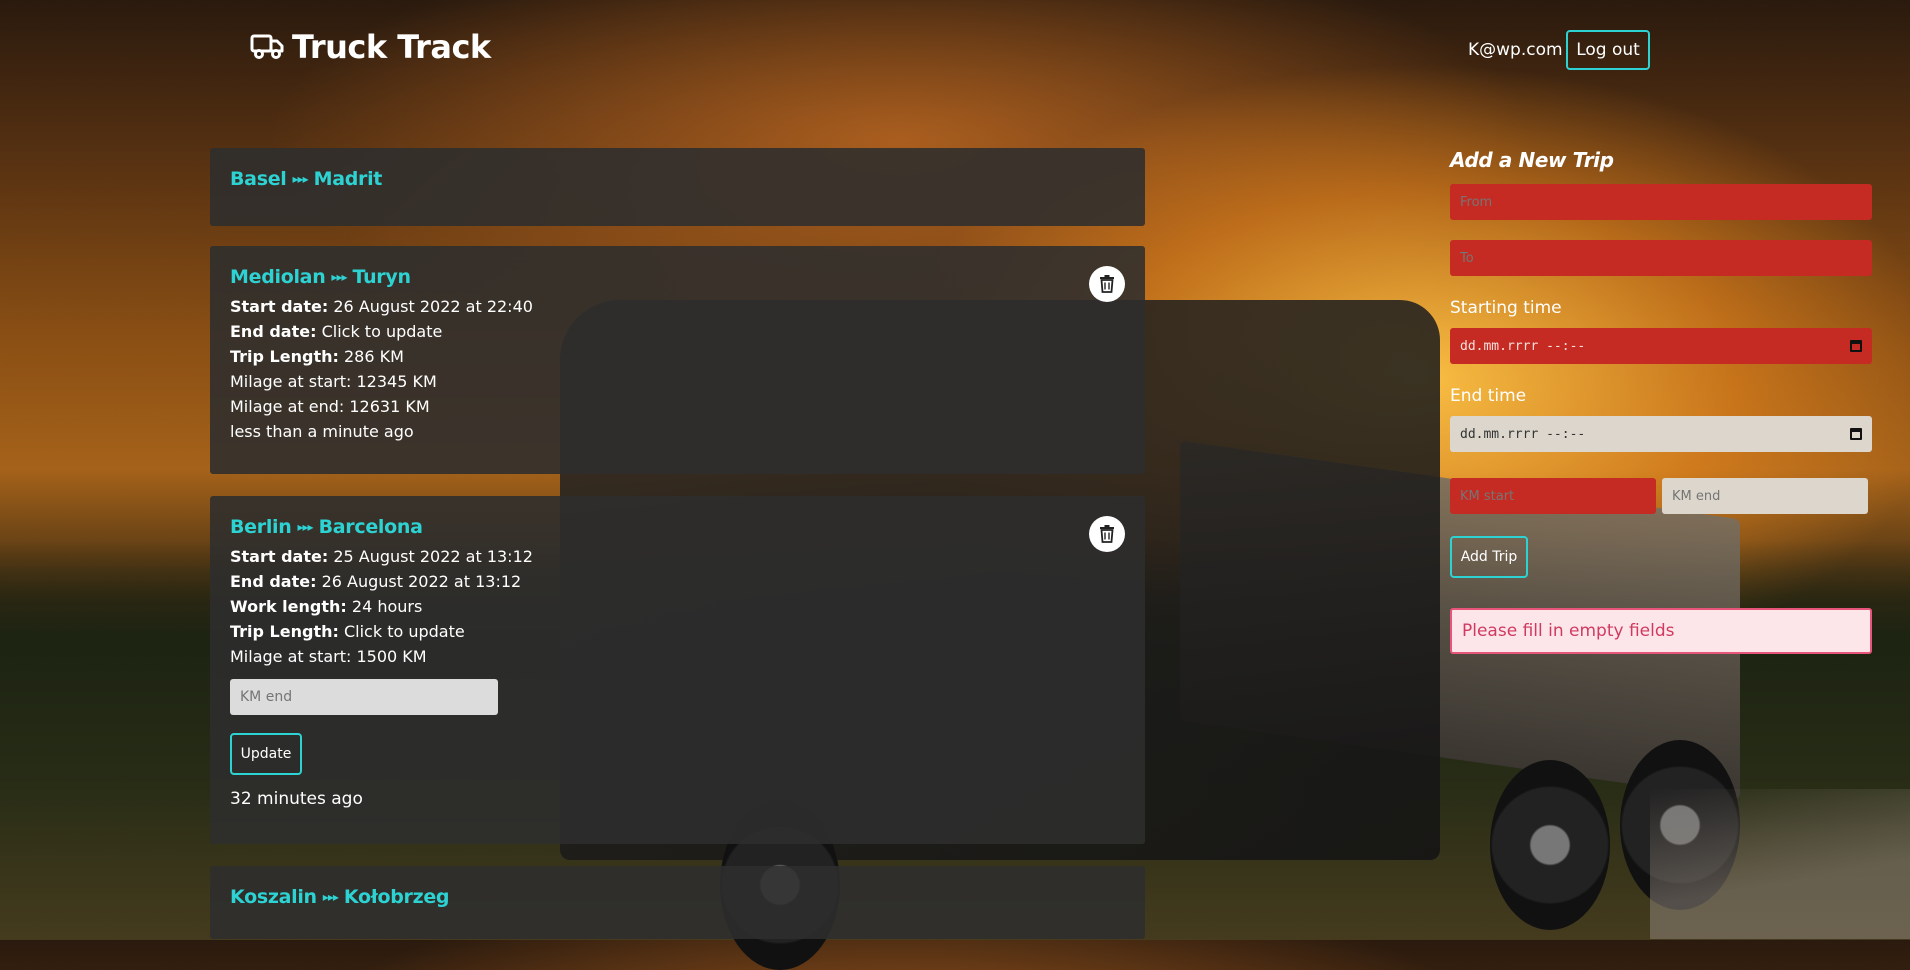  I want to click on update-button: Update, so click(266, 754).